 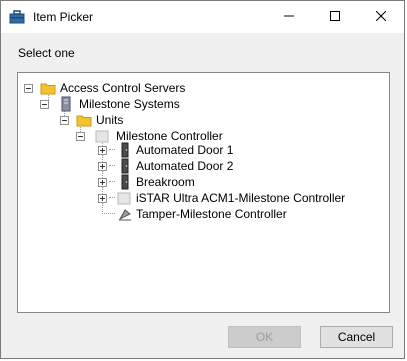 I want to click on maximize-icon, so click(x=335, y=17).